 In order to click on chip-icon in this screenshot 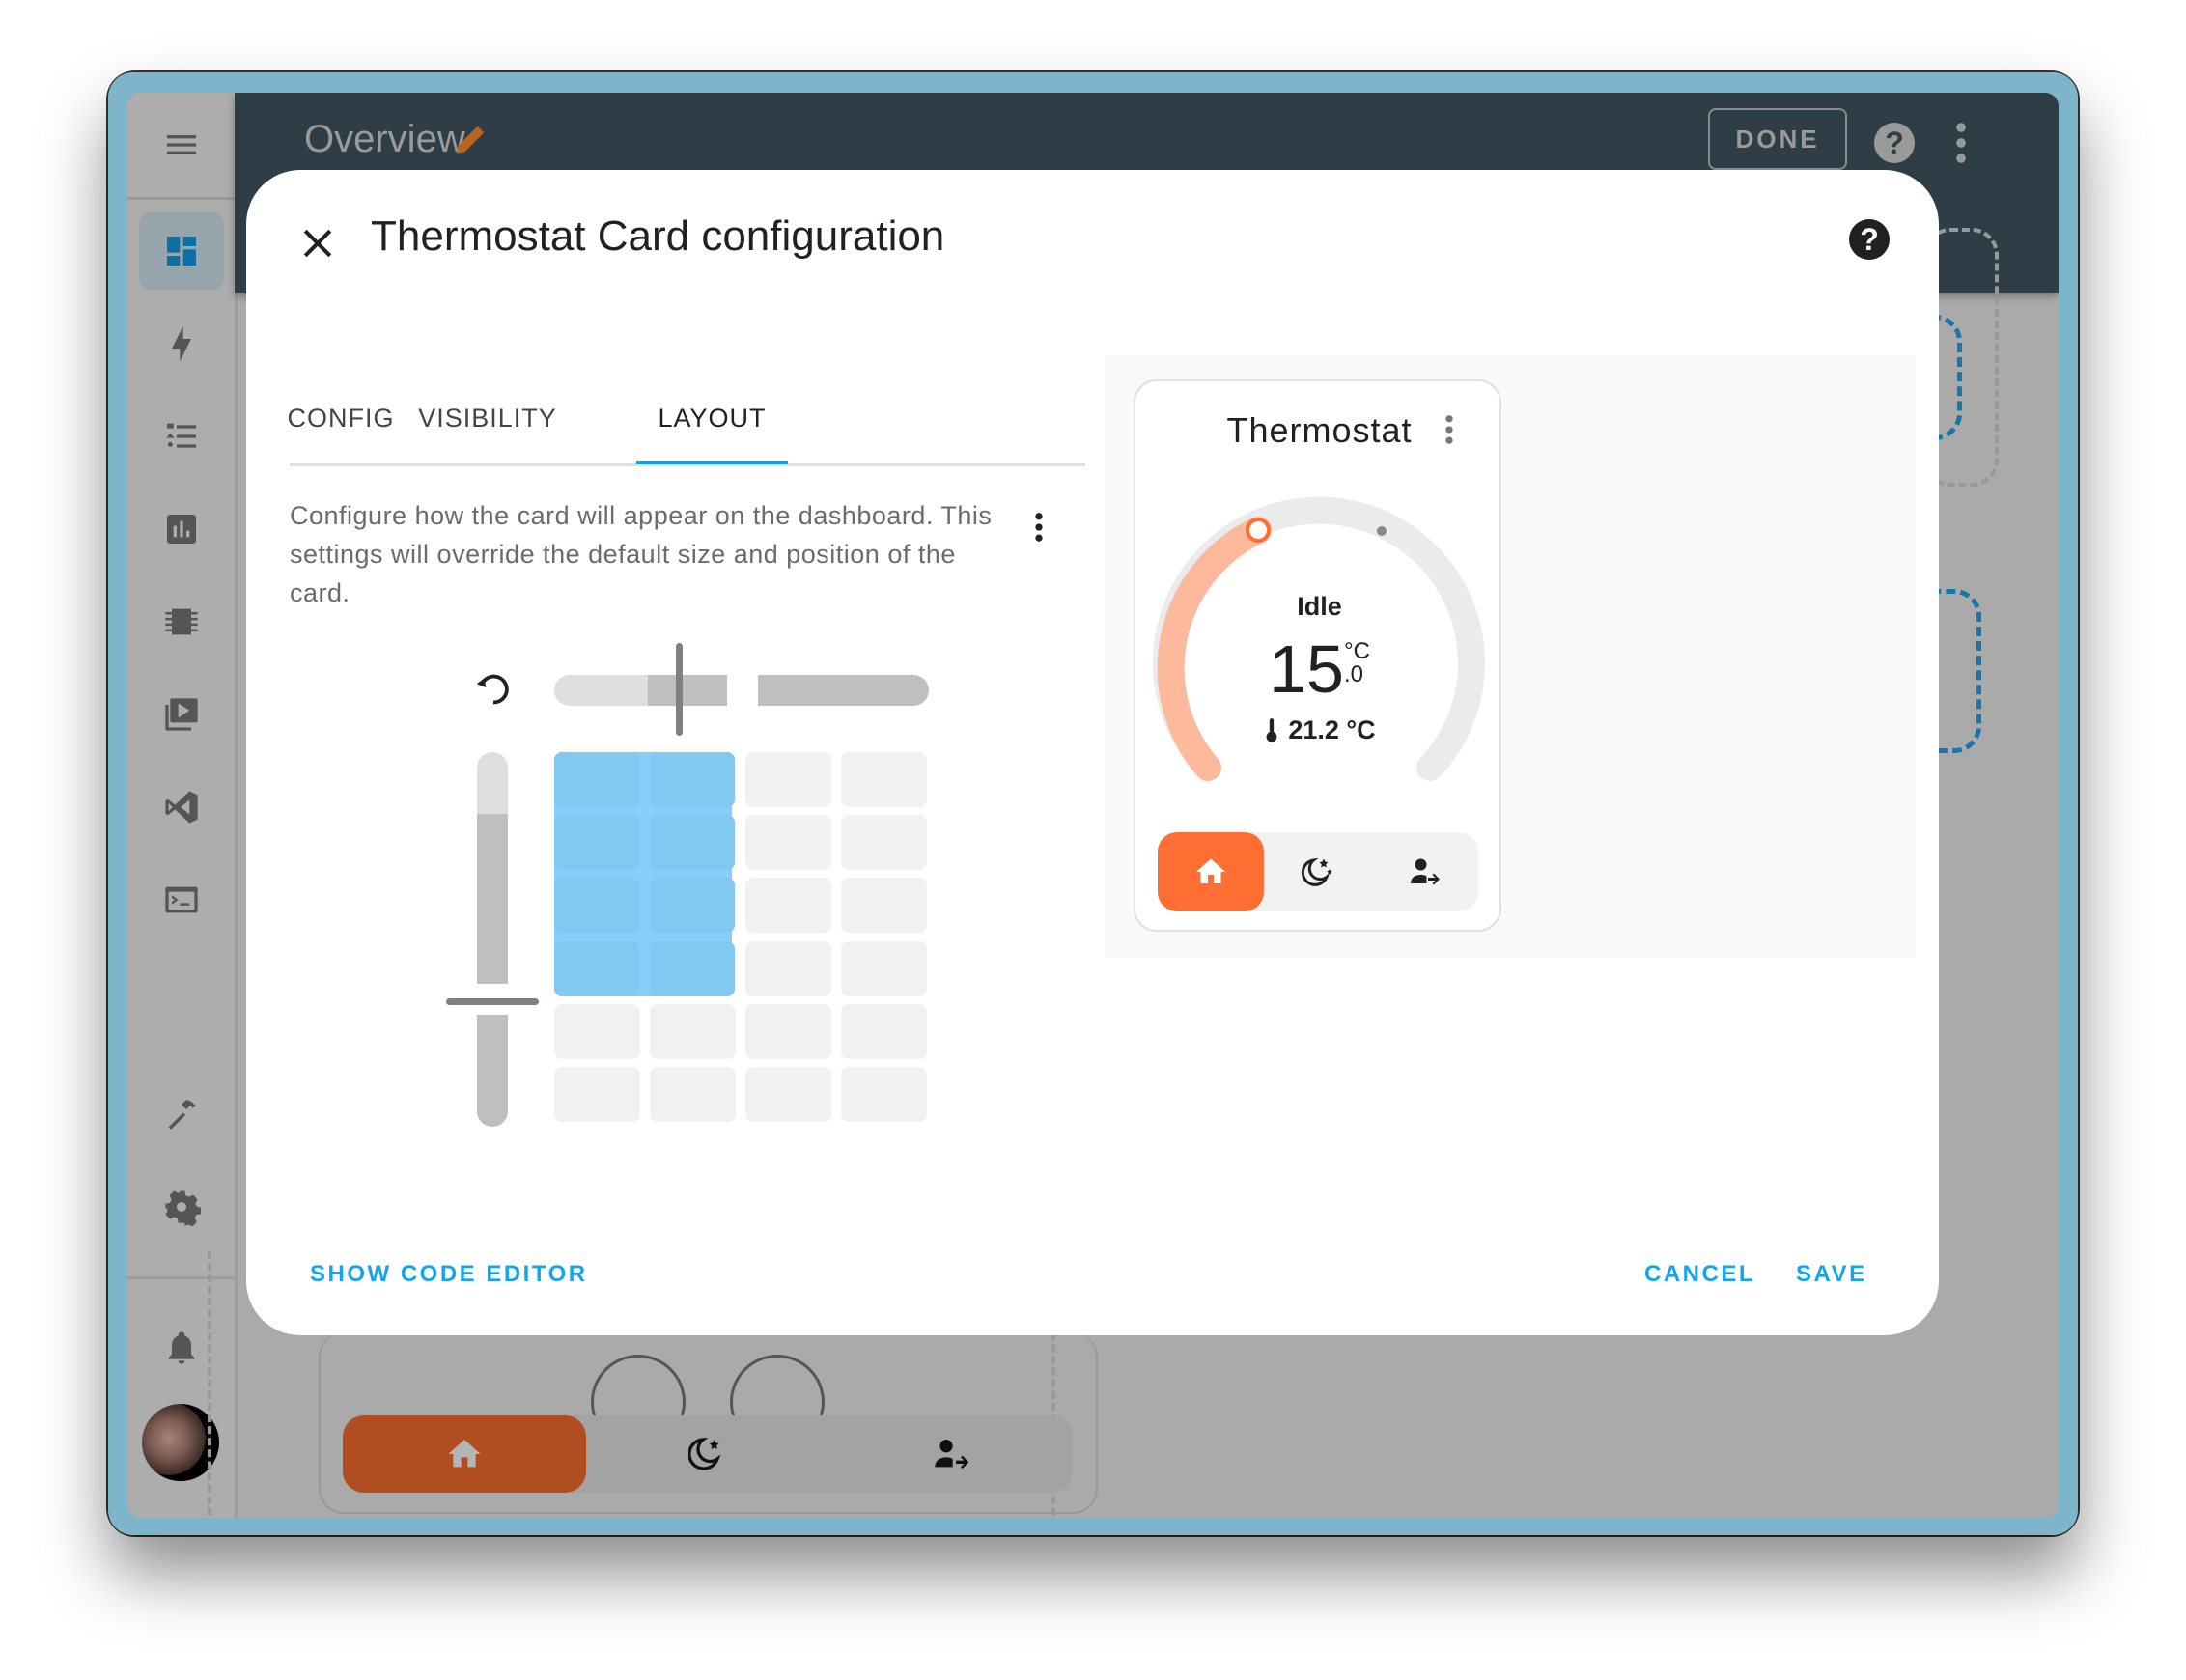, I will do `click(181, 622)`.